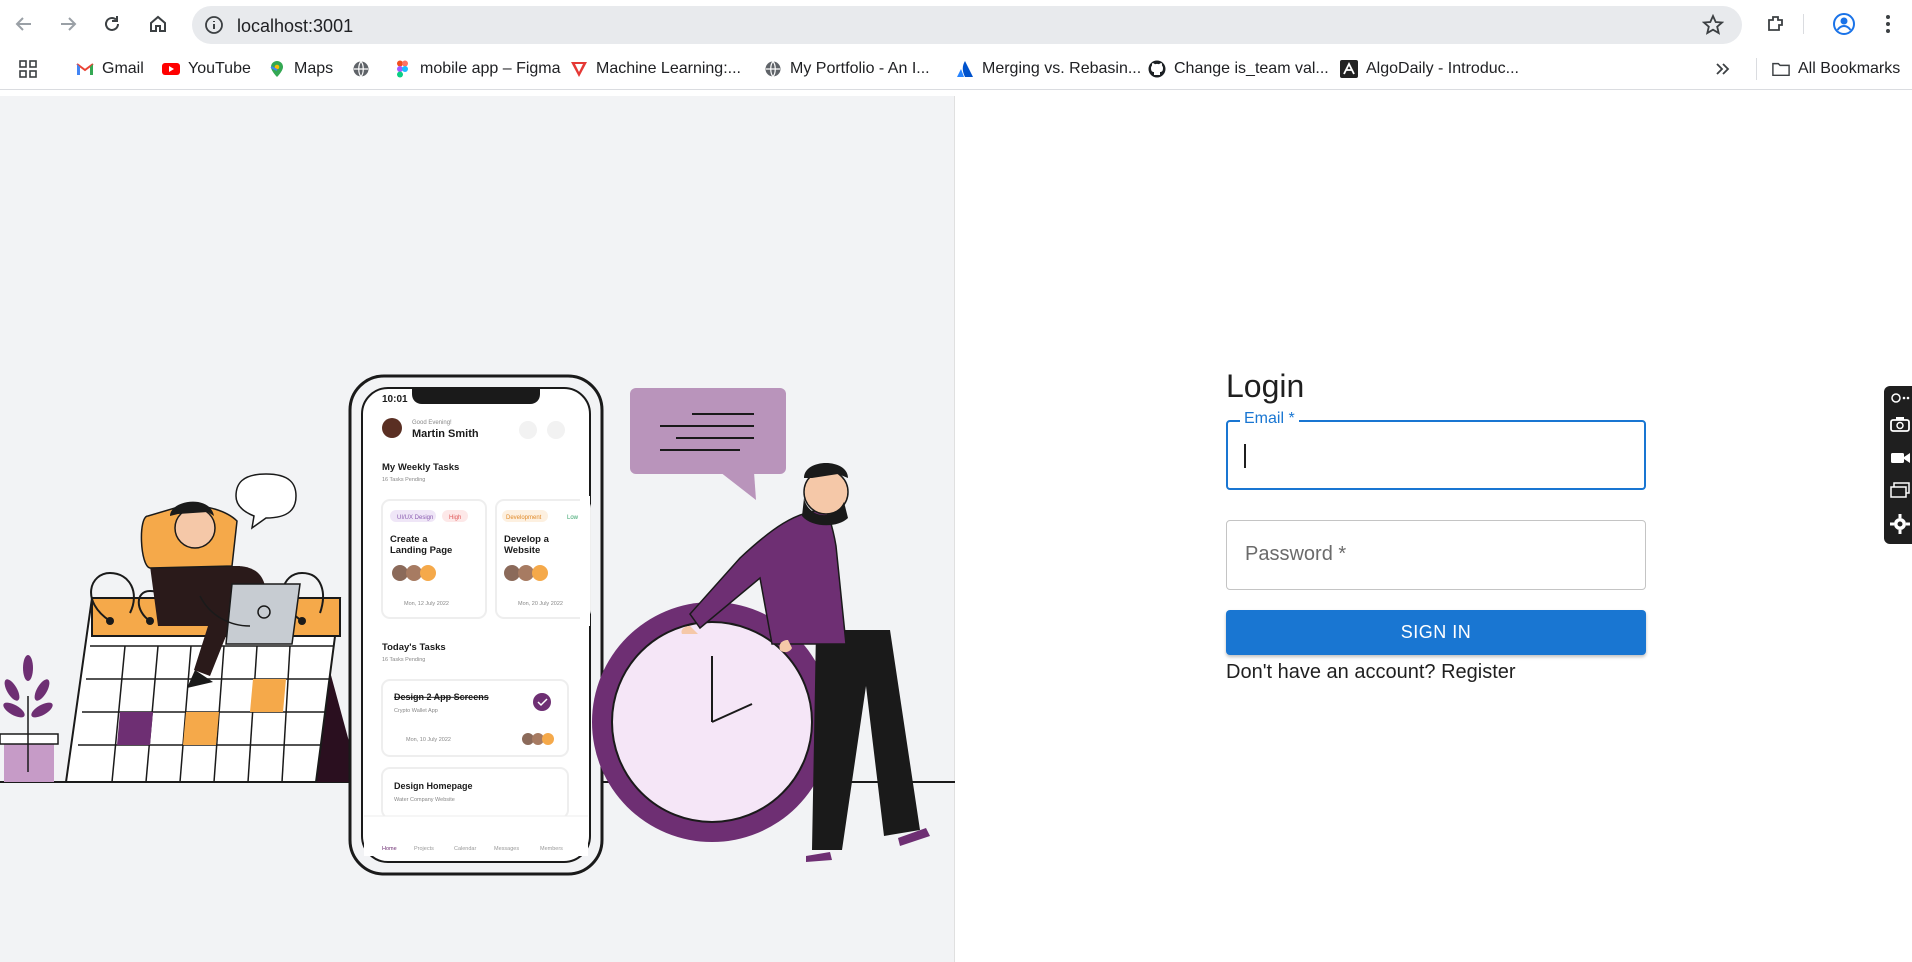  Describe the element at coordinates (1849, 68) in the screenshot. I see `all-bookmarks-label: All Bookmarks` at that location.